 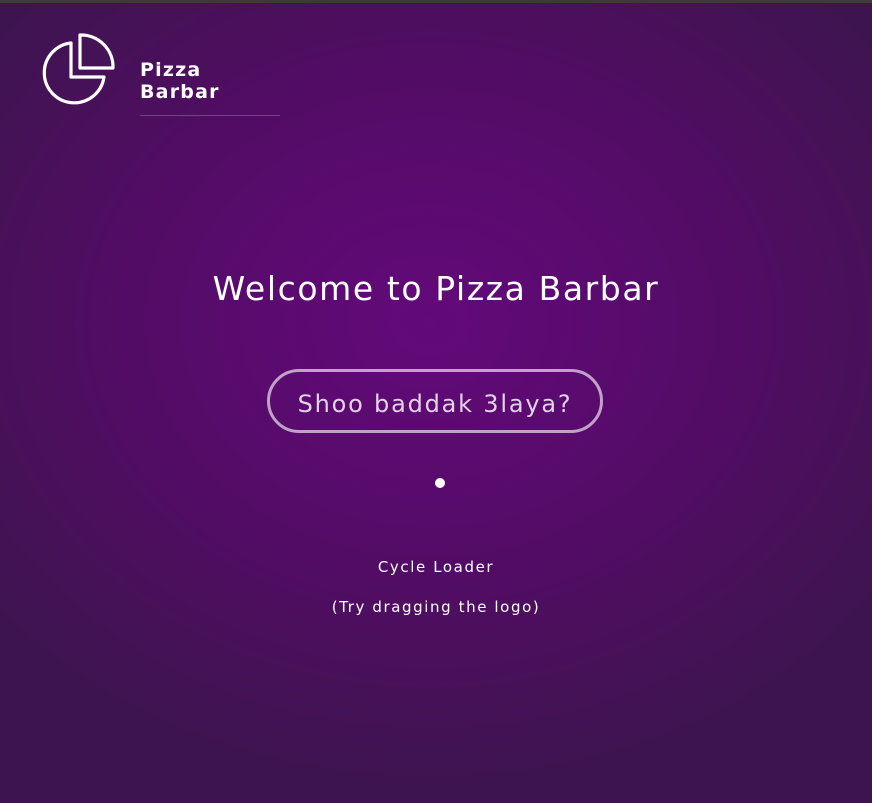 What do you see at coordinates (440, 483) in the screenshot?
I see `loader-dot` at bounding box center [440, 483].